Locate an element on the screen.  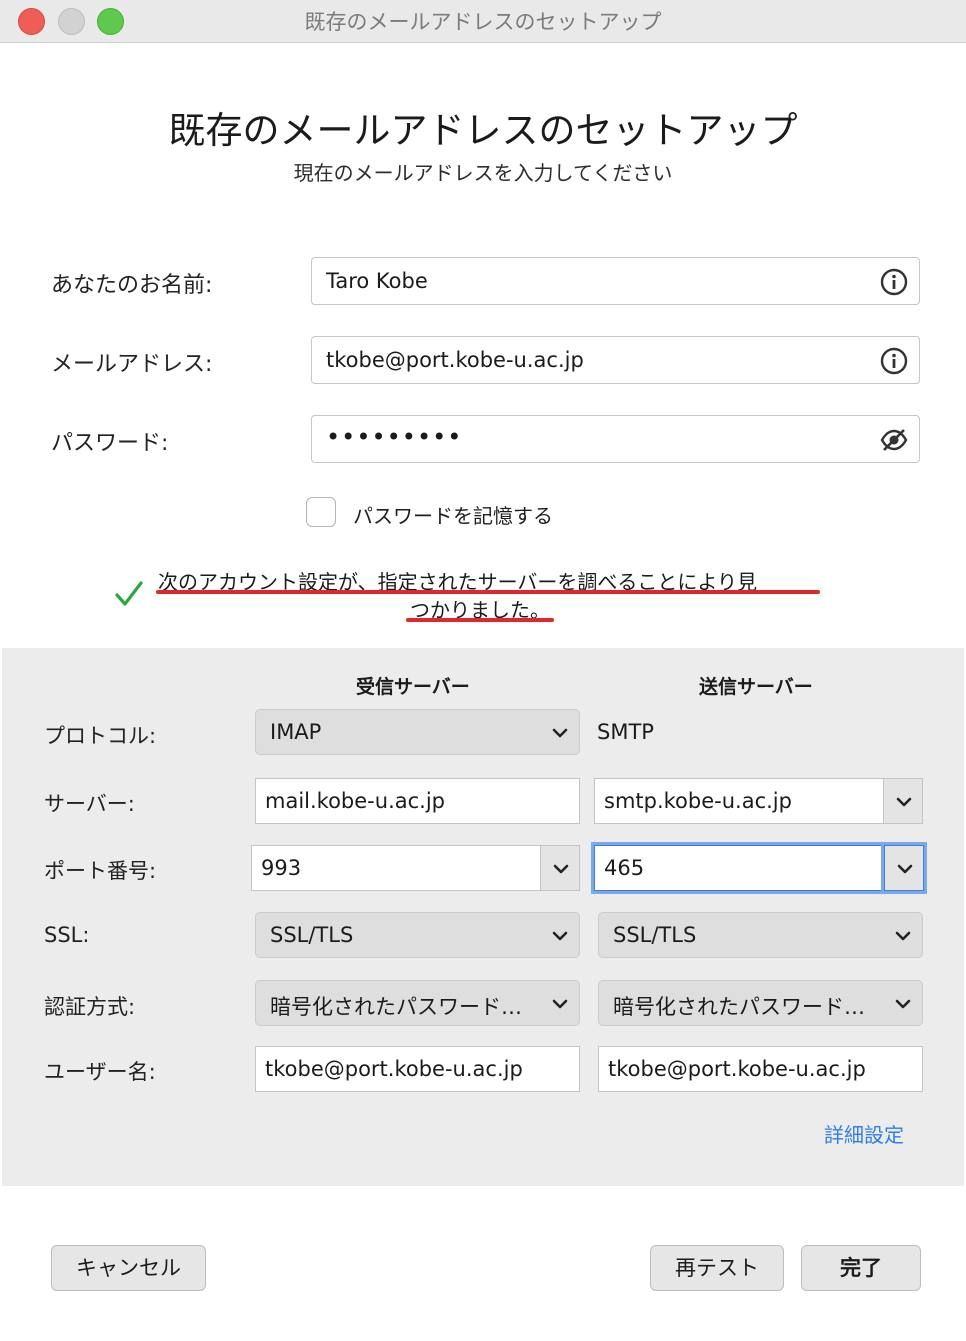
incoming-port-dropdown-button is located at coordinates (560, 868).